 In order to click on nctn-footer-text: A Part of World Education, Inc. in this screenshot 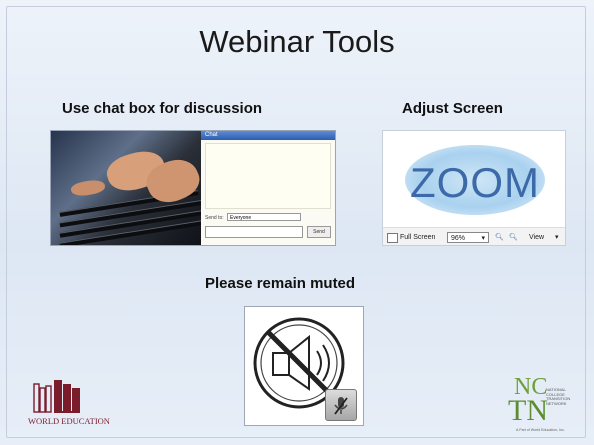, I will do `click(540, 430)`.